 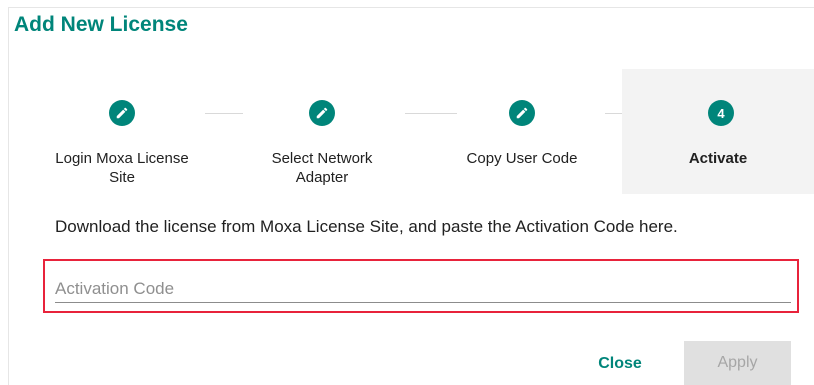 What do you see at coordinates (101, 24) in the screenshot?
I see `dialog-title: Add New License` at bounding box center [101, 24].